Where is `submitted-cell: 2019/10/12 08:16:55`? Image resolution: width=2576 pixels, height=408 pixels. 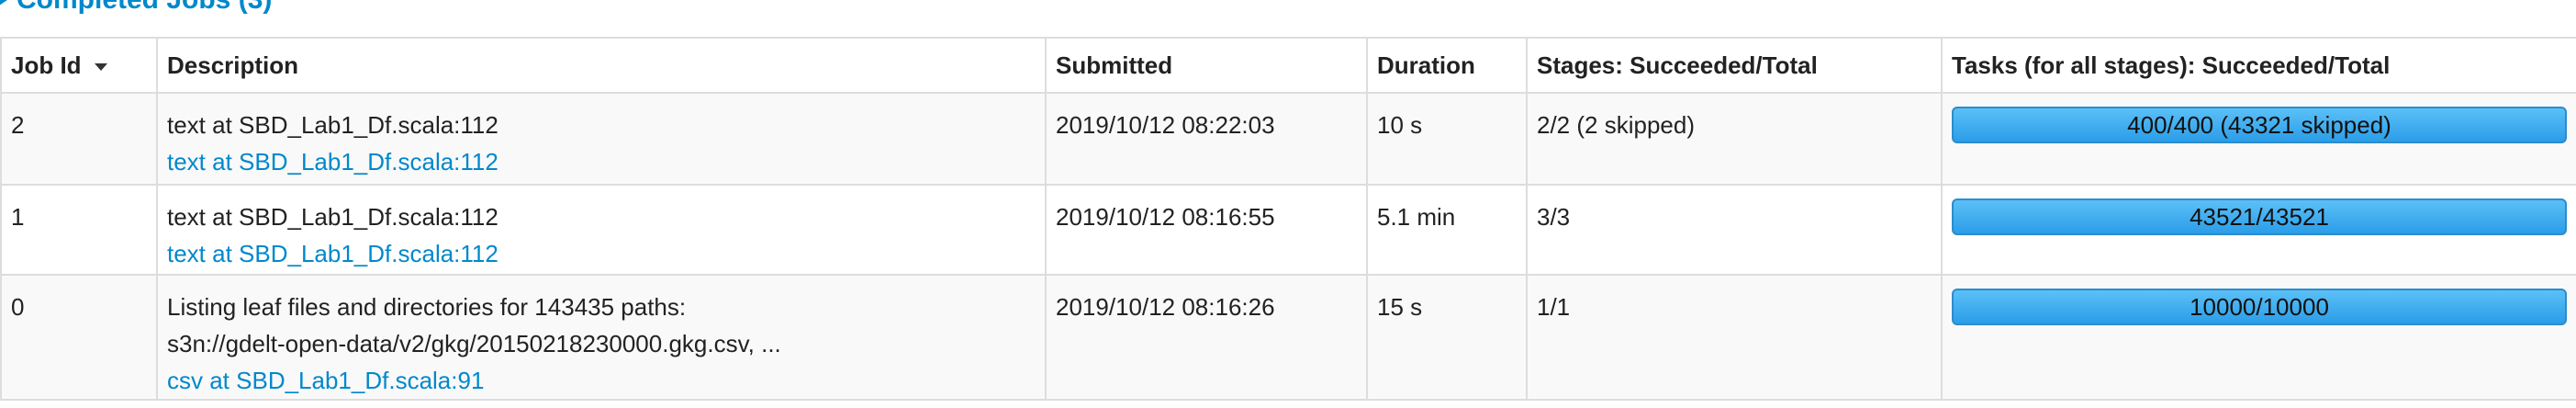
submitted-cell: 2019/10/12 08:16:55 is located at coordinates (1206, 230).